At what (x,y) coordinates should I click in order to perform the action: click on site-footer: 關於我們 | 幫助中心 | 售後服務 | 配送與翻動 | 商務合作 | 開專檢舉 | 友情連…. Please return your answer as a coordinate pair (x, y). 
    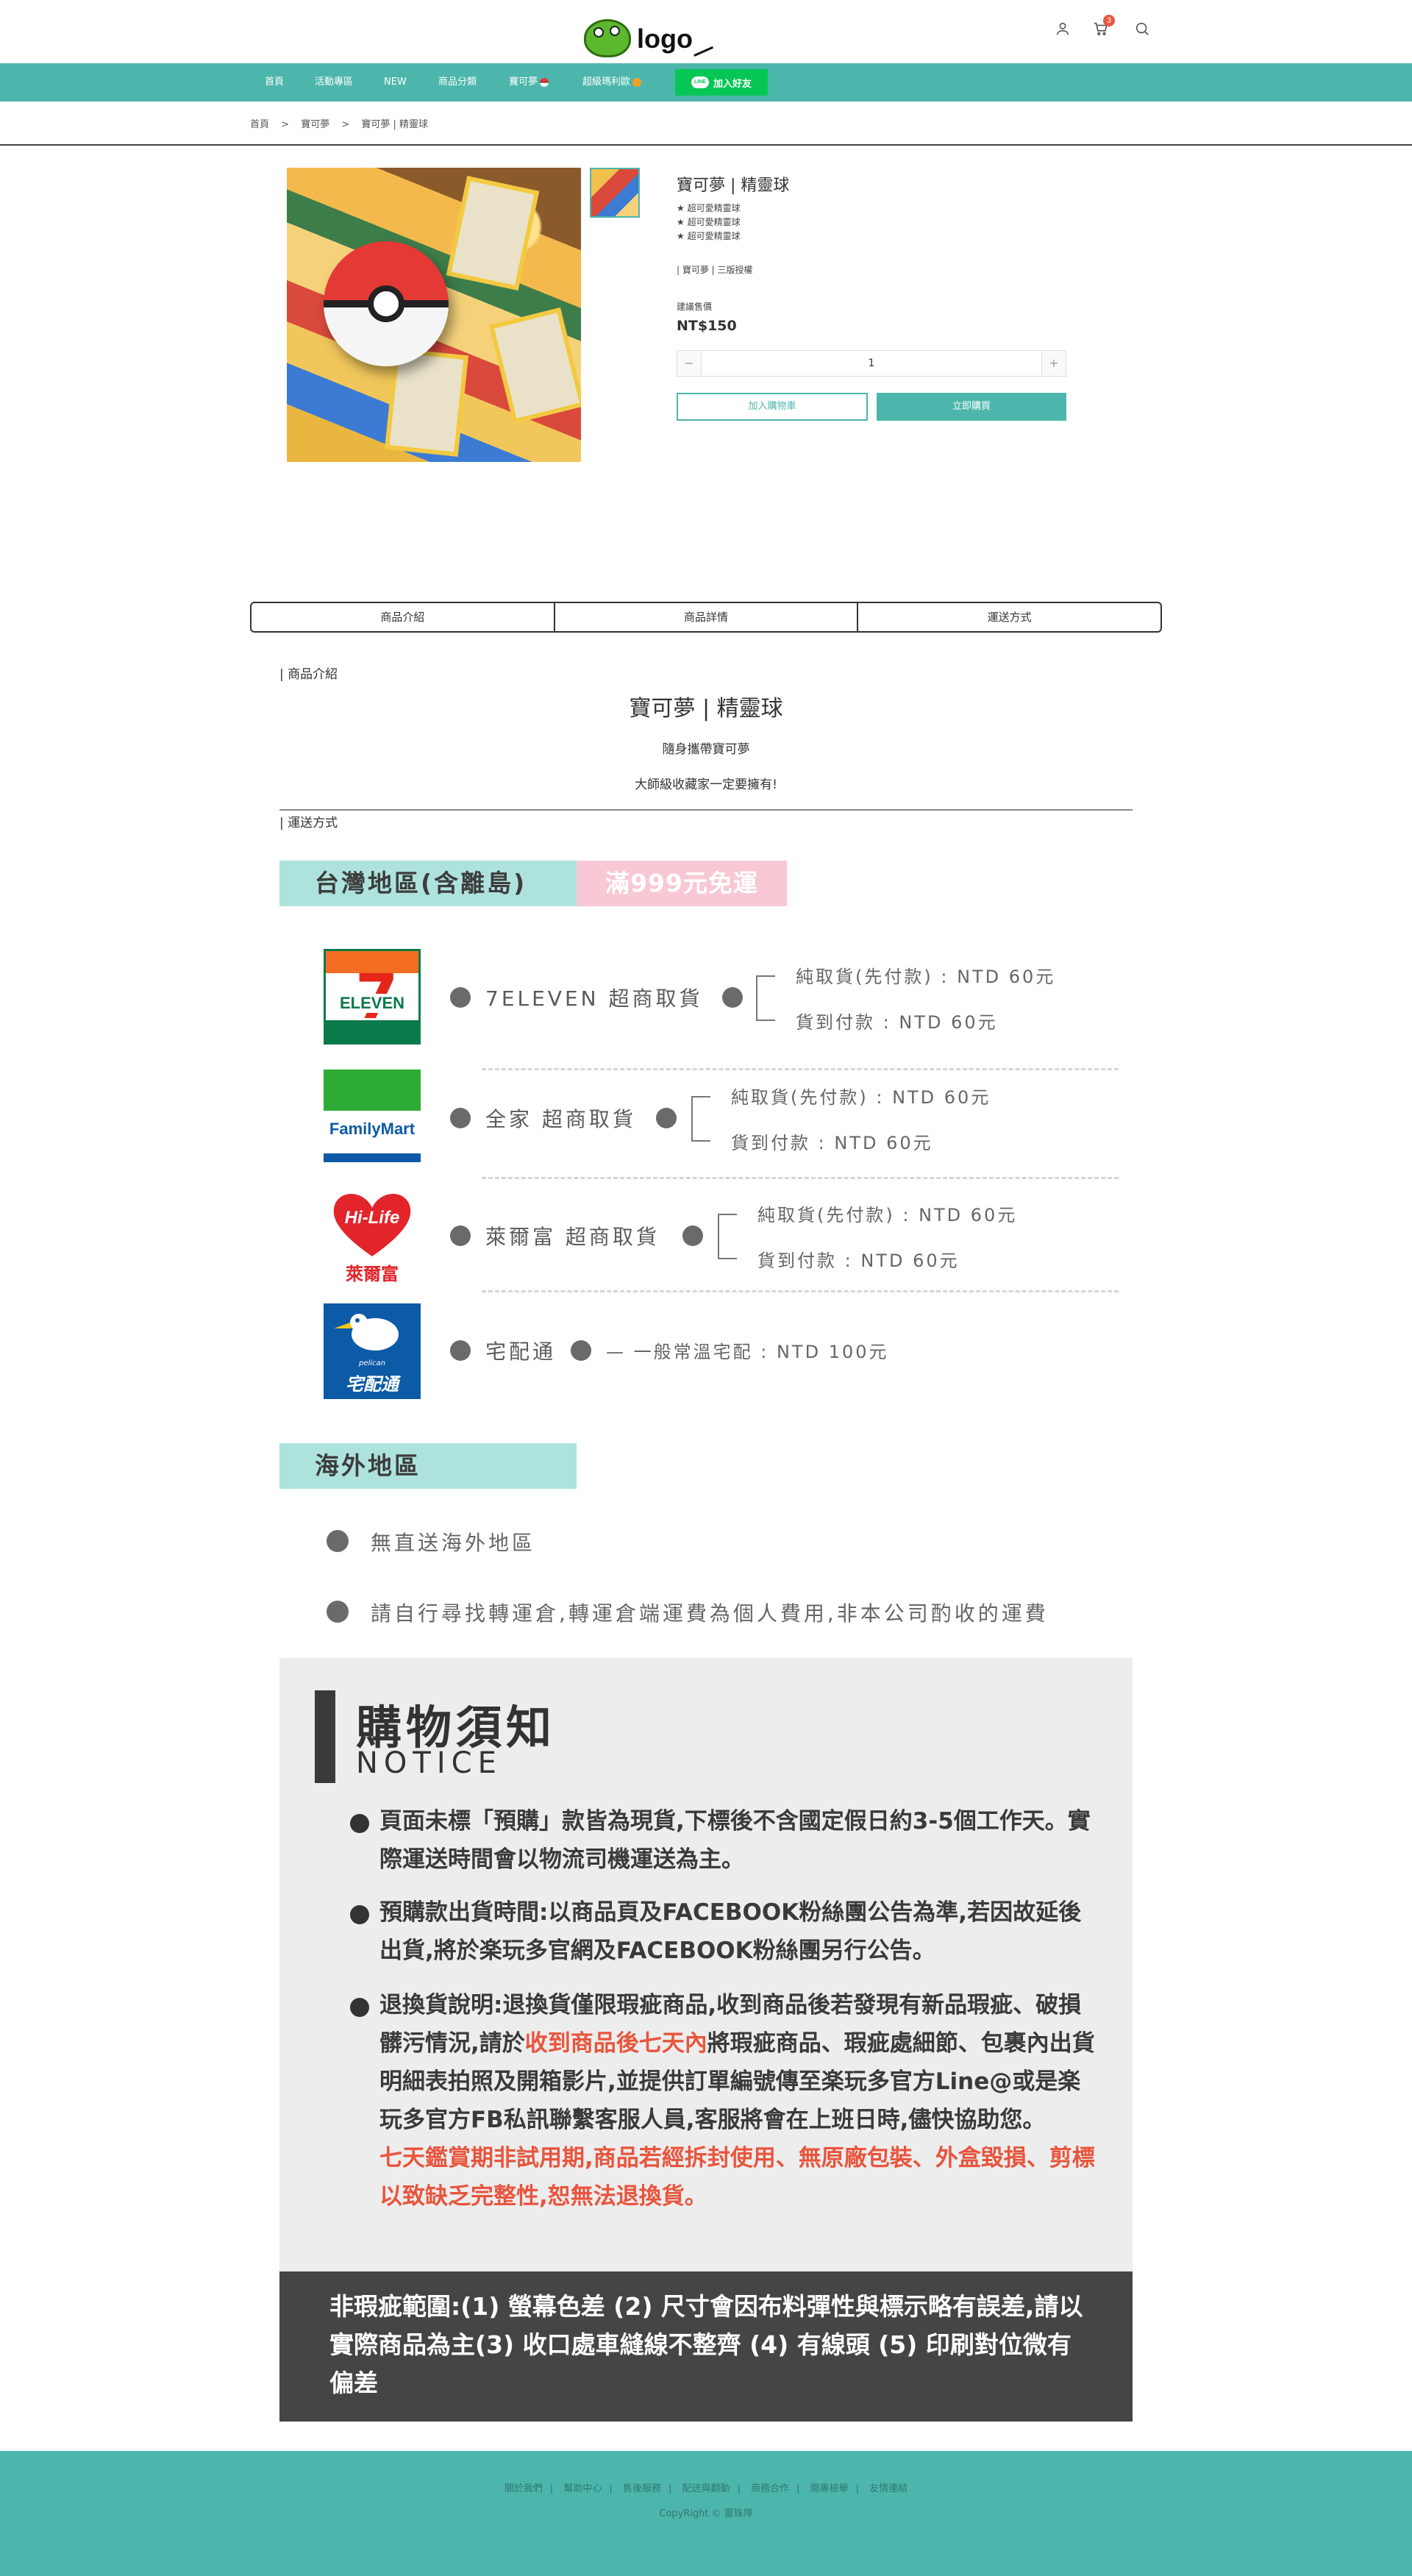
    Looking at the image, I should click on (706, 2513).